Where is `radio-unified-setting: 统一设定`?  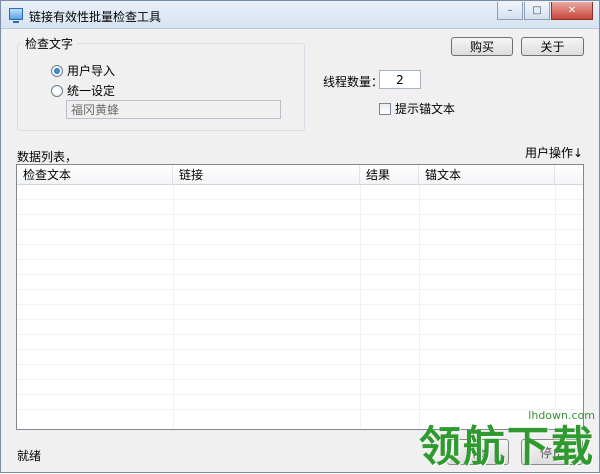 radio-unified-setting: 统一设定 is located at coordinates (83, 90).